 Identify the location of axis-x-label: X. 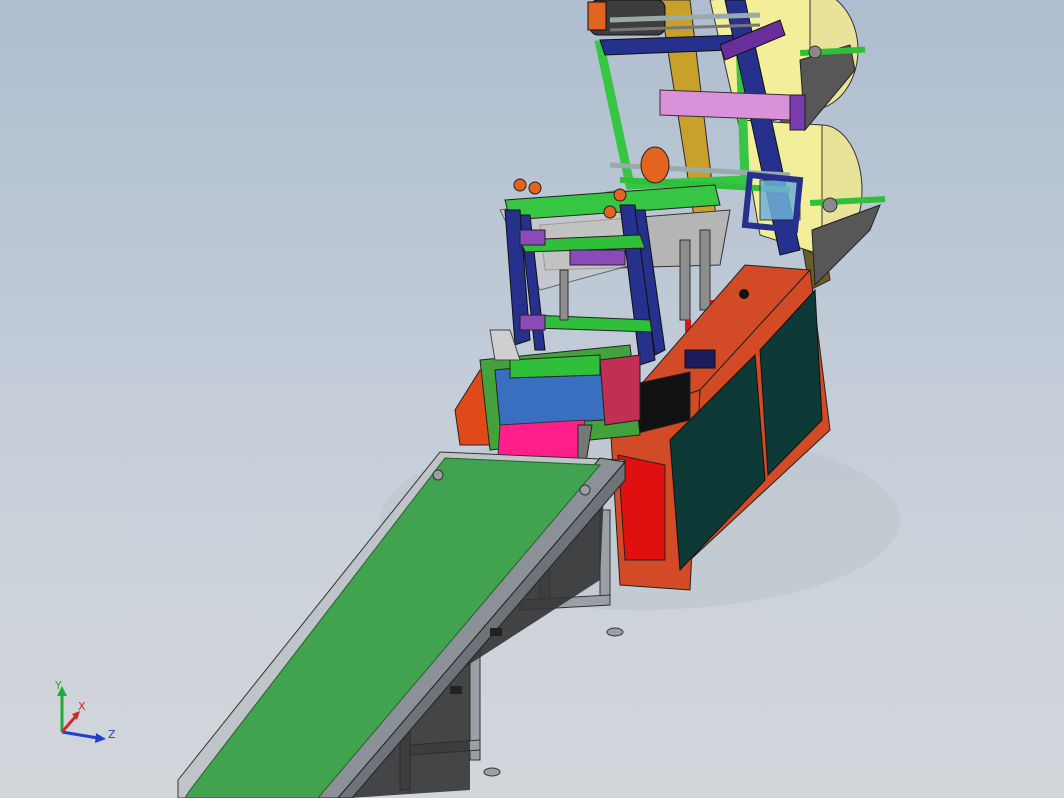
(82, 706).